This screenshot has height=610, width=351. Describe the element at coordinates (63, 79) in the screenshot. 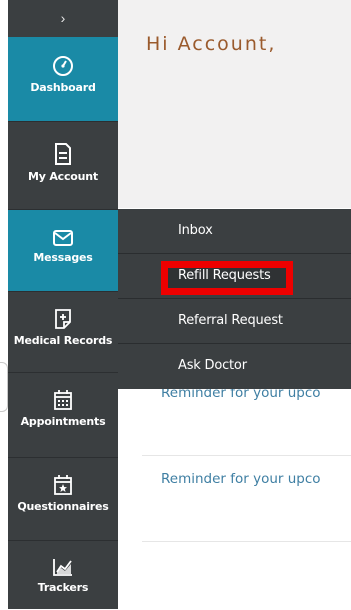

I see `sidebar-item-dashboard: Dashboard` at that location.